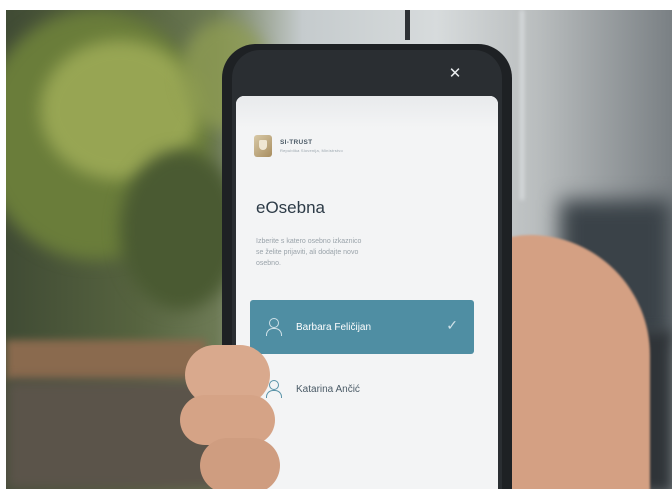  I want to click on account-item-selected: Barbara Feličijan ✓, so click(362, 327).